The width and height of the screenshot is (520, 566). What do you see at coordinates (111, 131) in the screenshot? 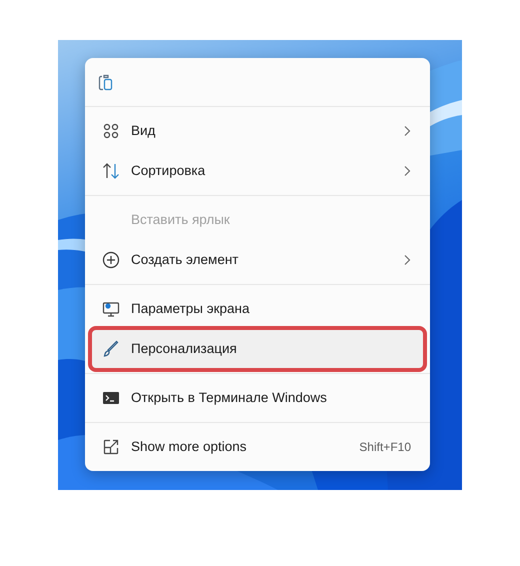
I see `grid-icon` at bounding box center [111, 131].